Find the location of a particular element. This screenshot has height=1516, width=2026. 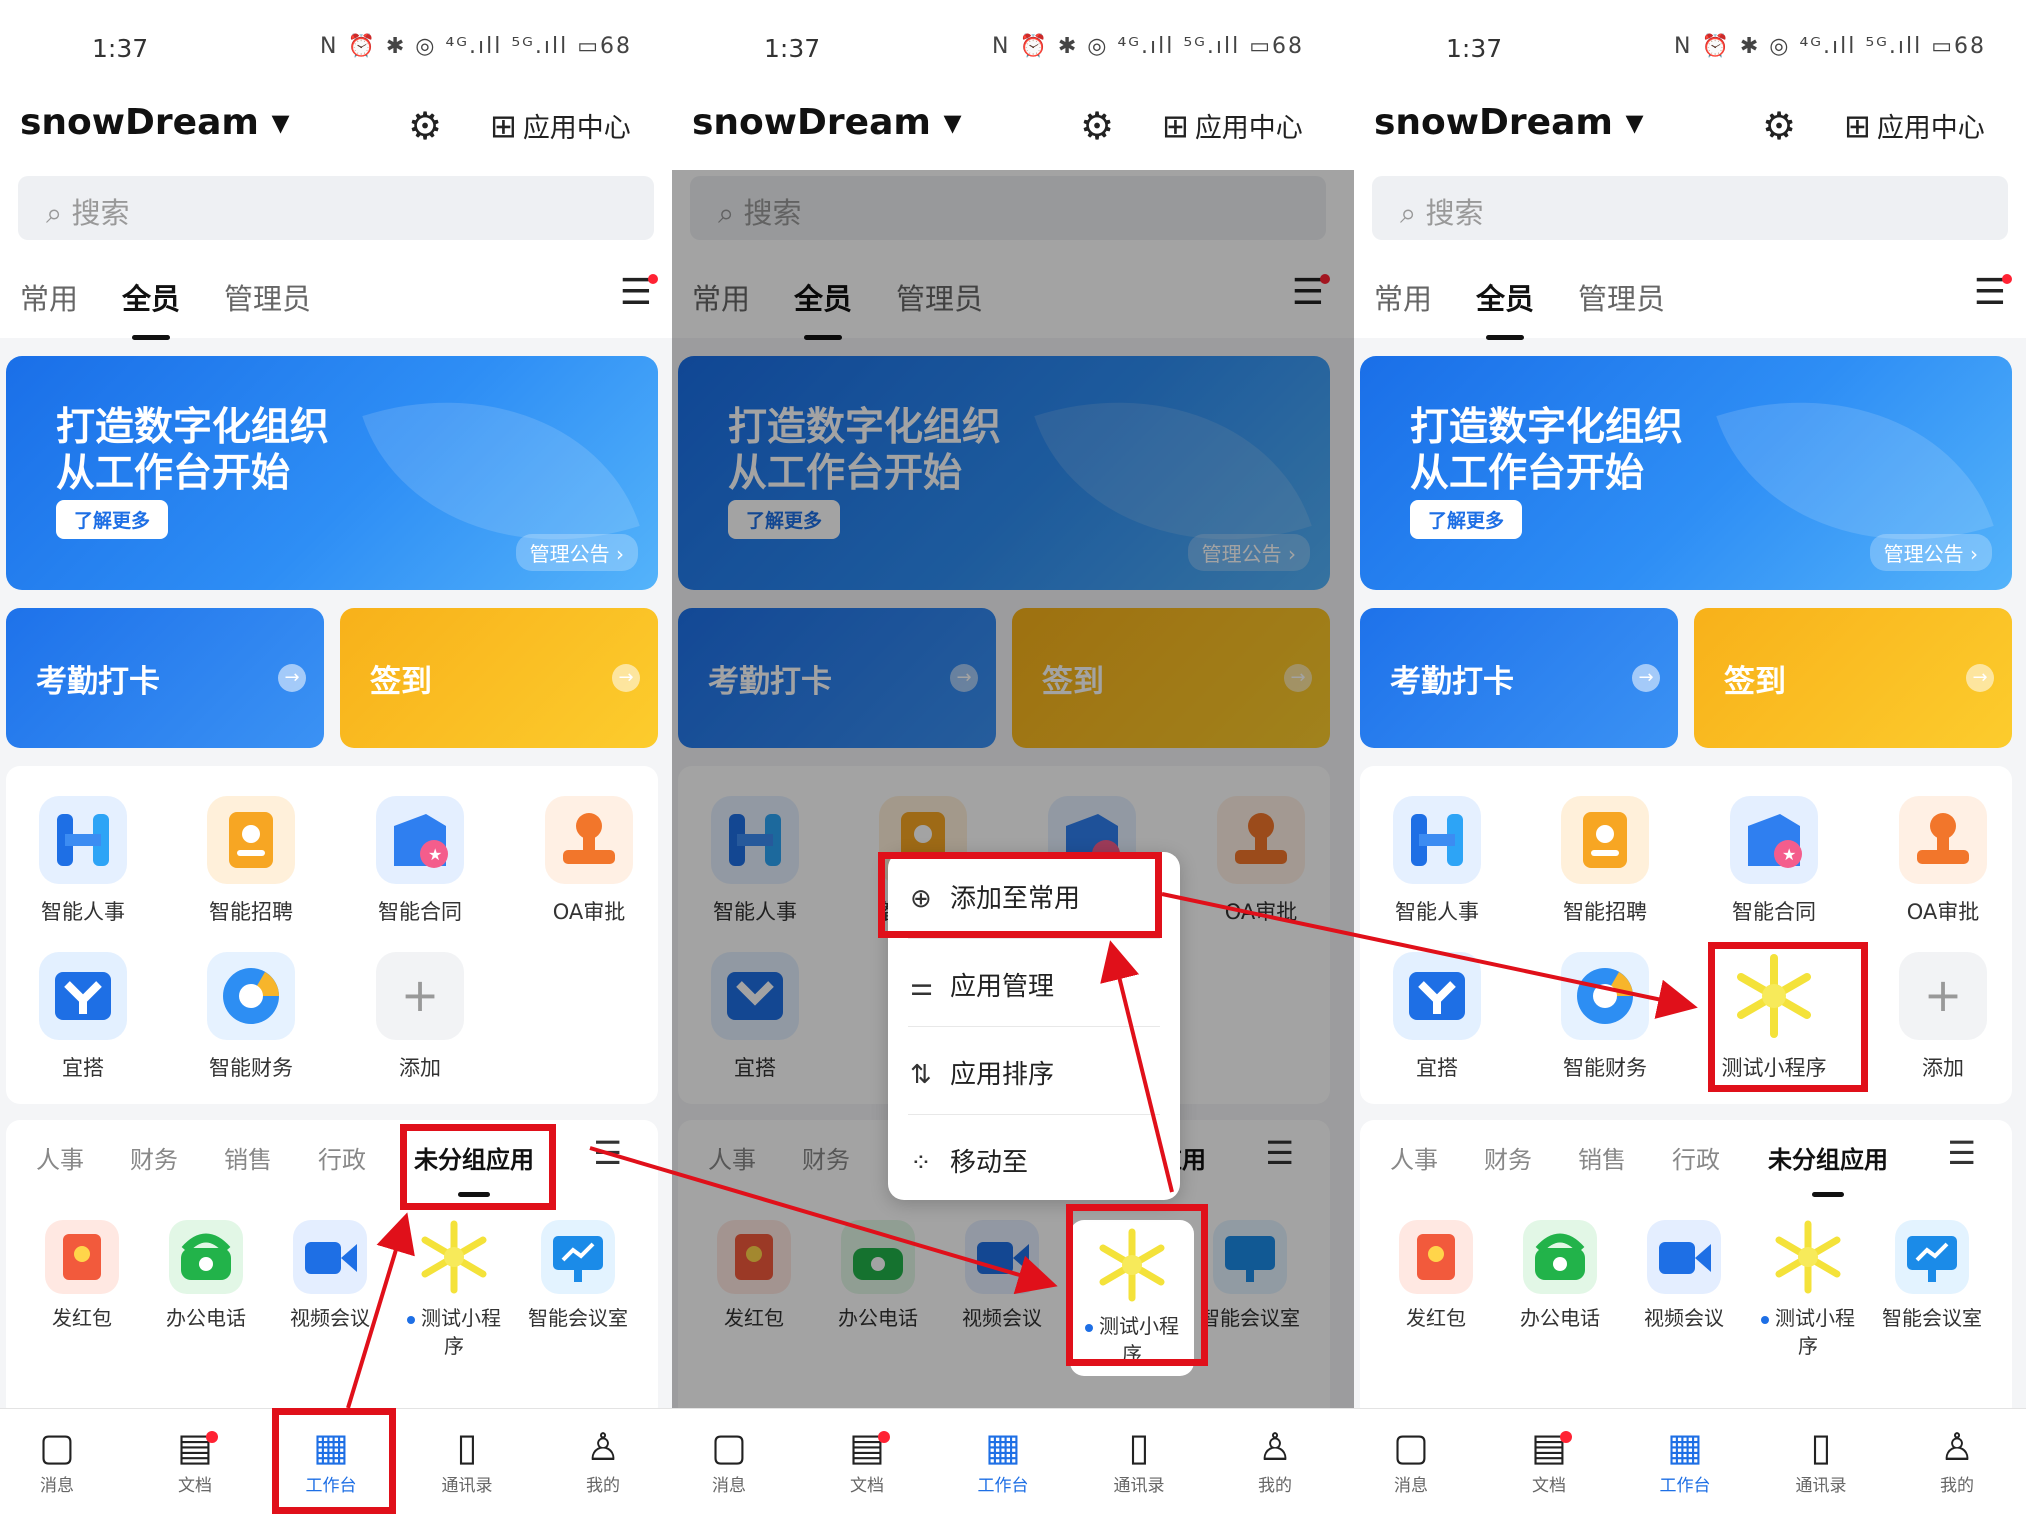

app-label-text: 测试小程 序 is located at coordinates (461, 1332).